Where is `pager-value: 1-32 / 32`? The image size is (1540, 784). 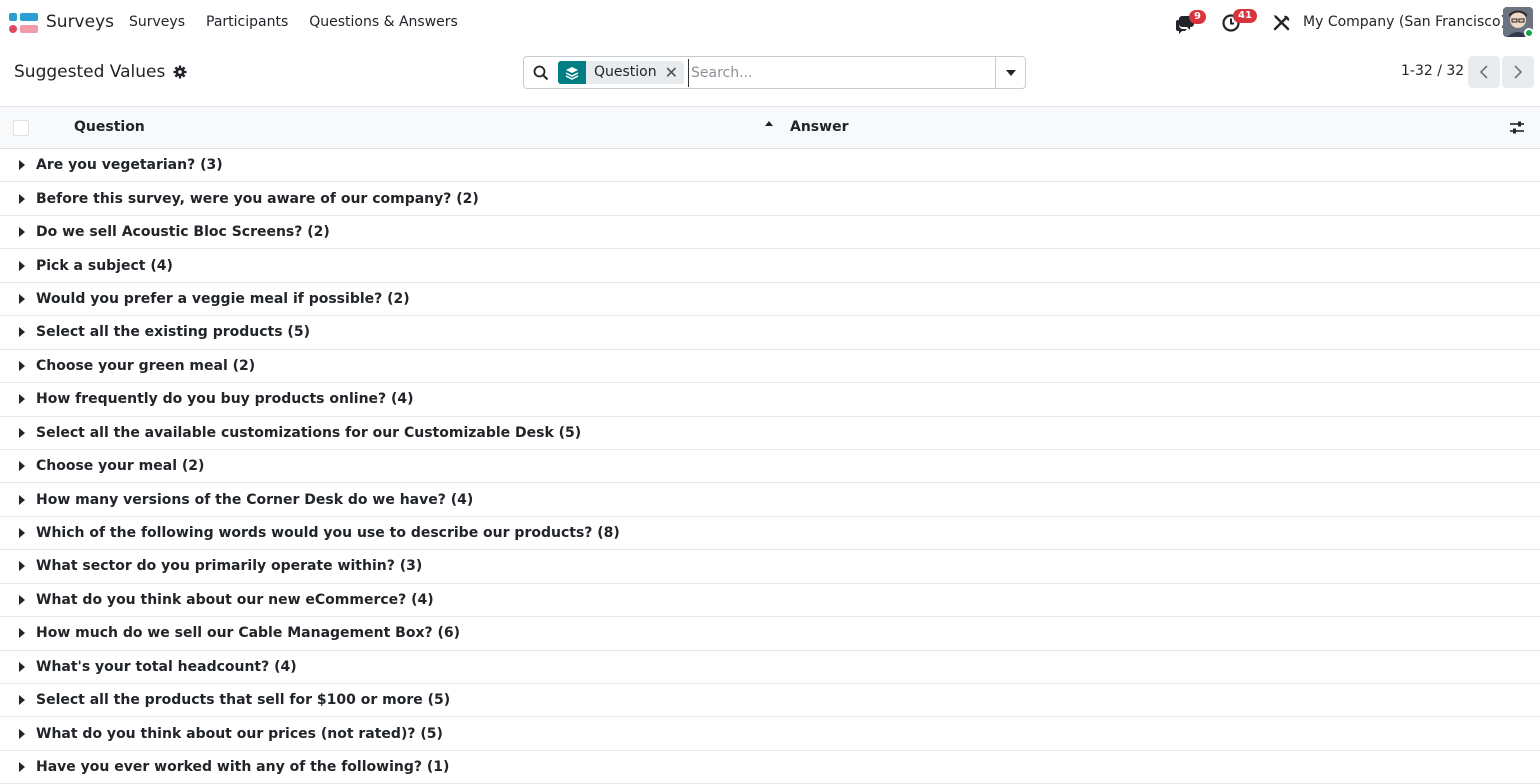 pager-value: 1-32 / 32 is located at coordinates (1432, 71).